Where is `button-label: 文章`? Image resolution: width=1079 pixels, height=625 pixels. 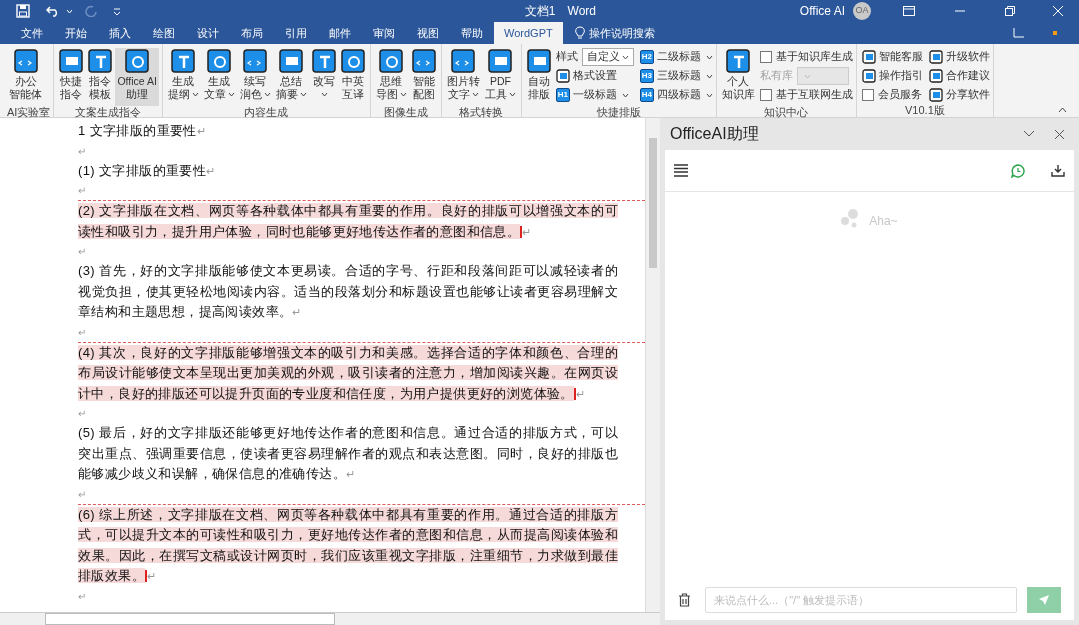
button-label: 文章 is located at coordinates (214, 94).